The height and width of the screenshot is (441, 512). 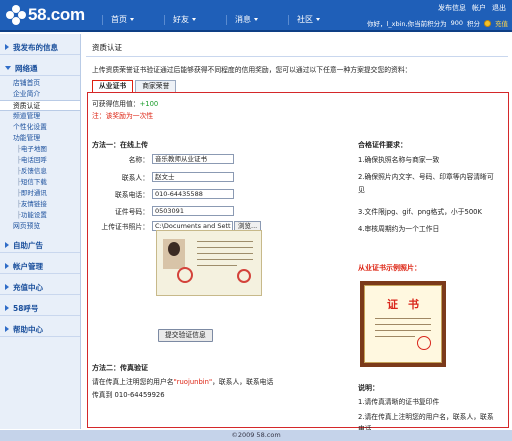 I want to click on greeting-text: 你好，l_xbin,你当前积分为, so click(x=407, y=24).